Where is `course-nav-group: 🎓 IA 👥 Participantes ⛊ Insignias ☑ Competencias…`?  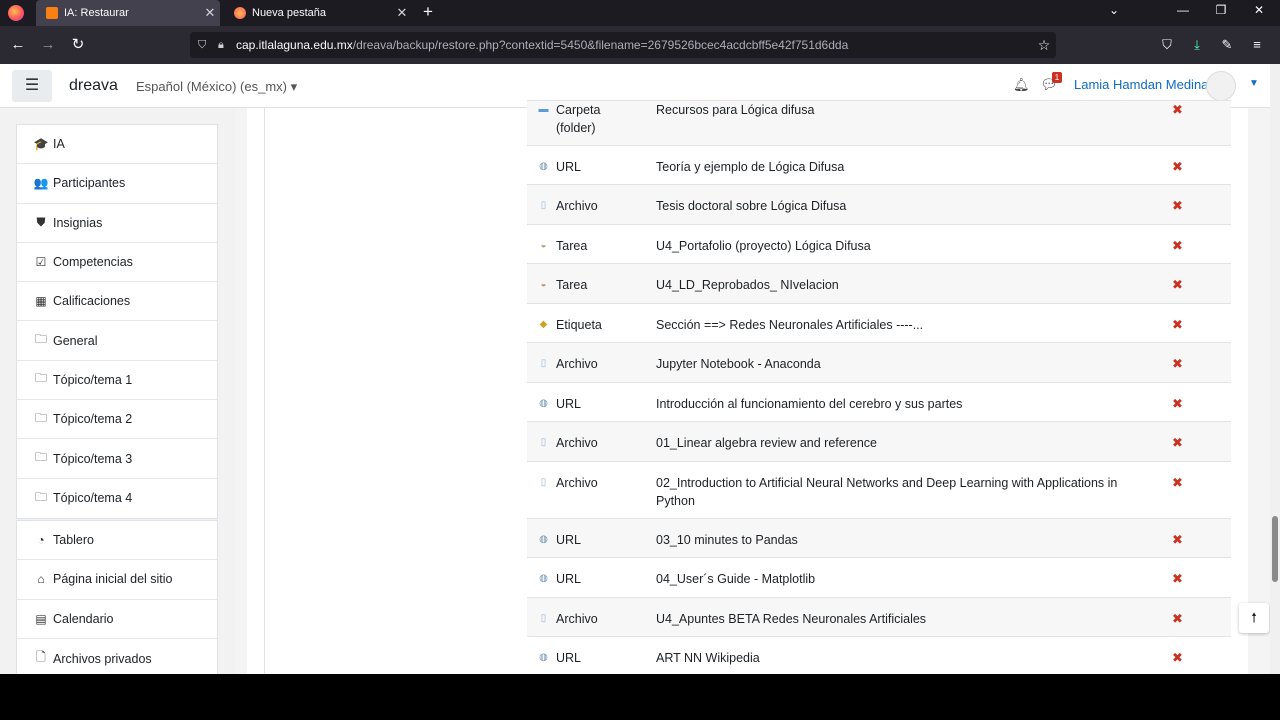
course-nav-group: 🎓 IA 👥 Participantes ⛊ Insignias ☑ Competencias… is located at coordinates (117, 321).